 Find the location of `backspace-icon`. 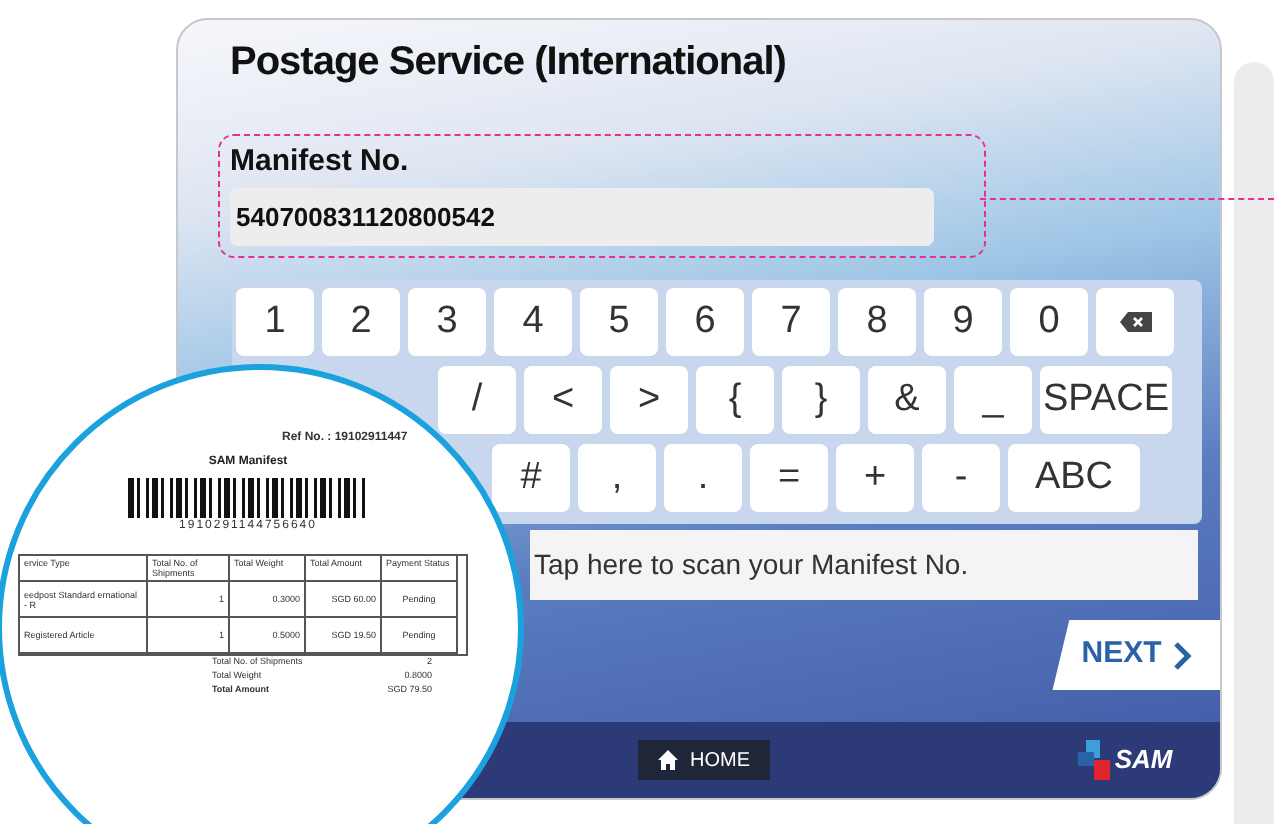

backspace-icon is located at coordinates (1135, 322).